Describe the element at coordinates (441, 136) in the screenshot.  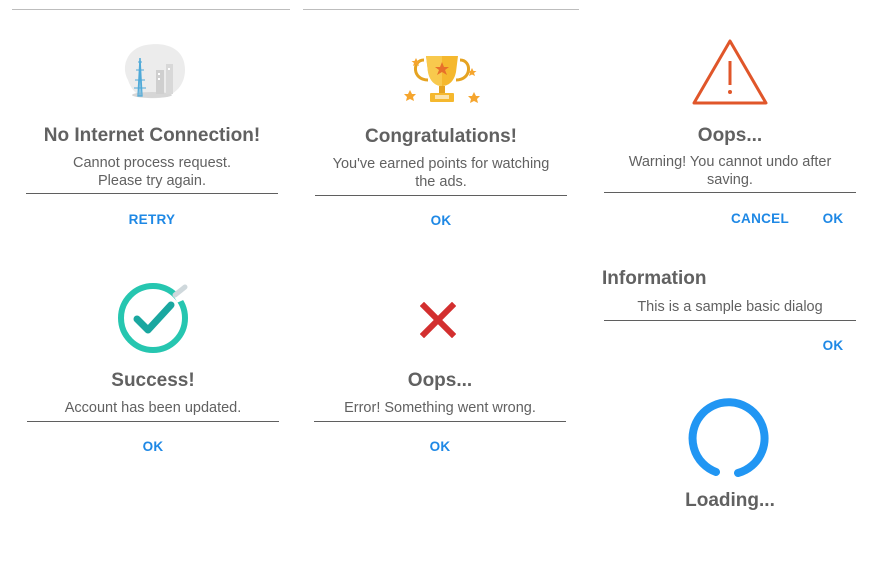
I see `dialog-title: Congratulations!` at that location.